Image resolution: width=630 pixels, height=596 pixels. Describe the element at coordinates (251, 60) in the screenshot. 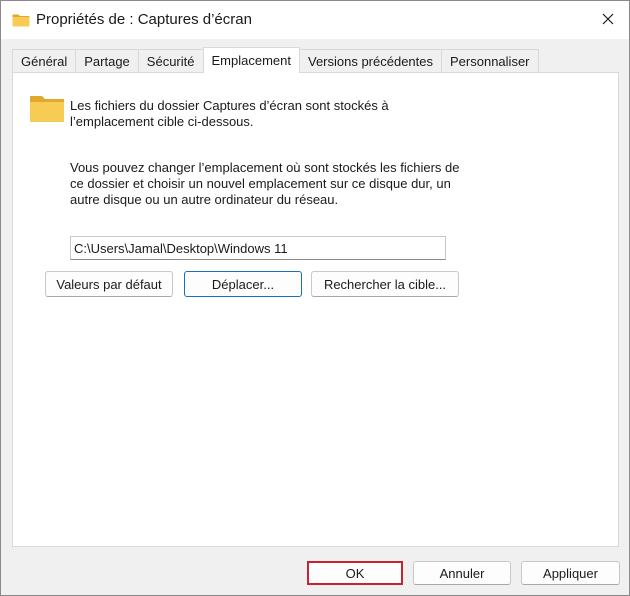

I see `tab-location: Emplacement` at that location.